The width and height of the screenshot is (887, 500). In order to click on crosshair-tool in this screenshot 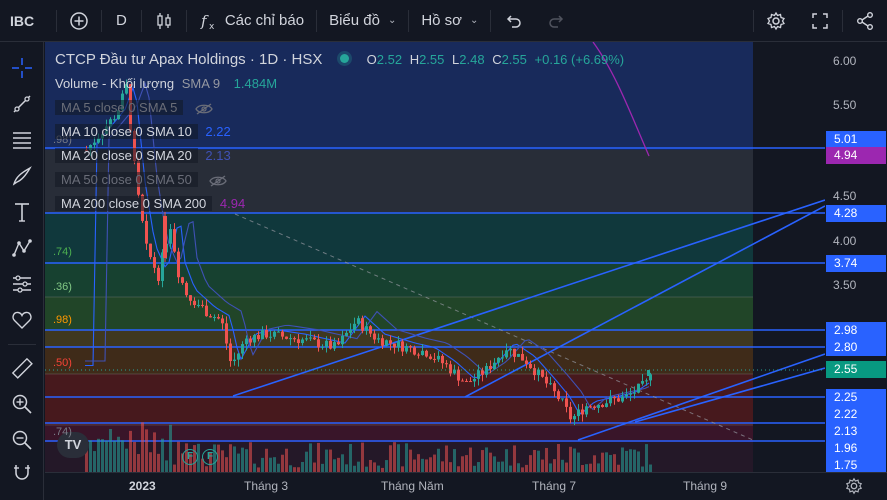, I will do `click(22, 68)`.